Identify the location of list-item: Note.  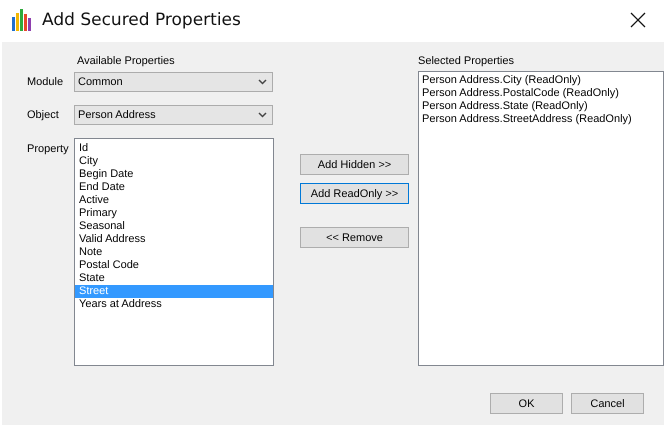
(174, 252).